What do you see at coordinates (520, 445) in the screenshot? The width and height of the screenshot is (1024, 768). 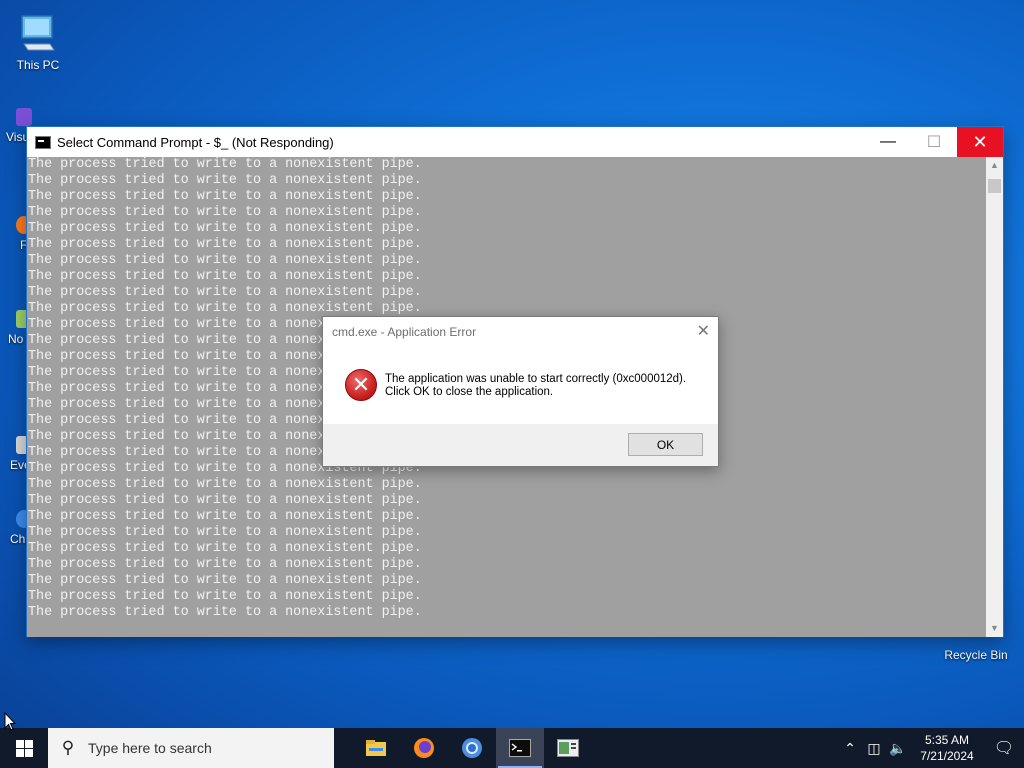 I see `dialog-footer: OK` at bounding box center [520, 445].